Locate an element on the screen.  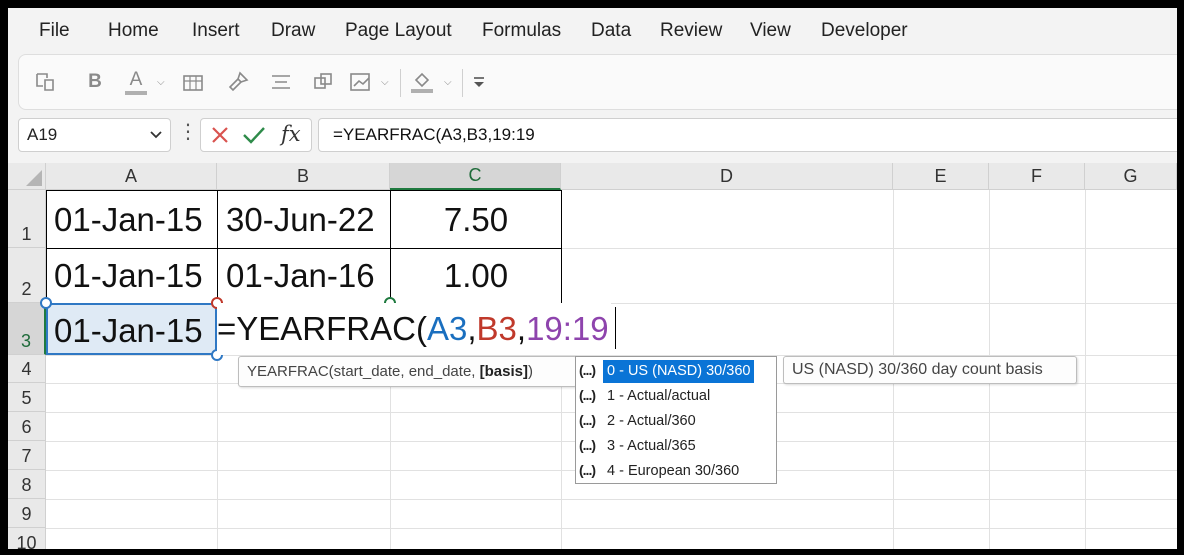
column-header-c: C is located at coordinates (475, 176).